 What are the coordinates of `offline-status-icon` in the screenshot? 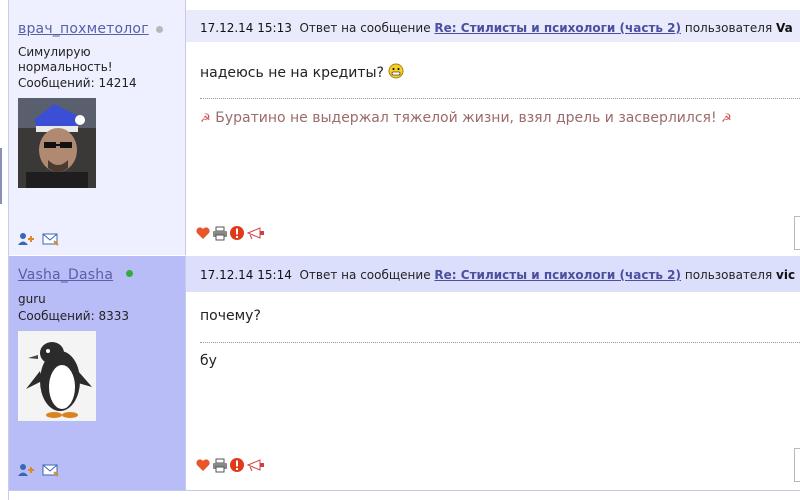 It's located at (159, 29).